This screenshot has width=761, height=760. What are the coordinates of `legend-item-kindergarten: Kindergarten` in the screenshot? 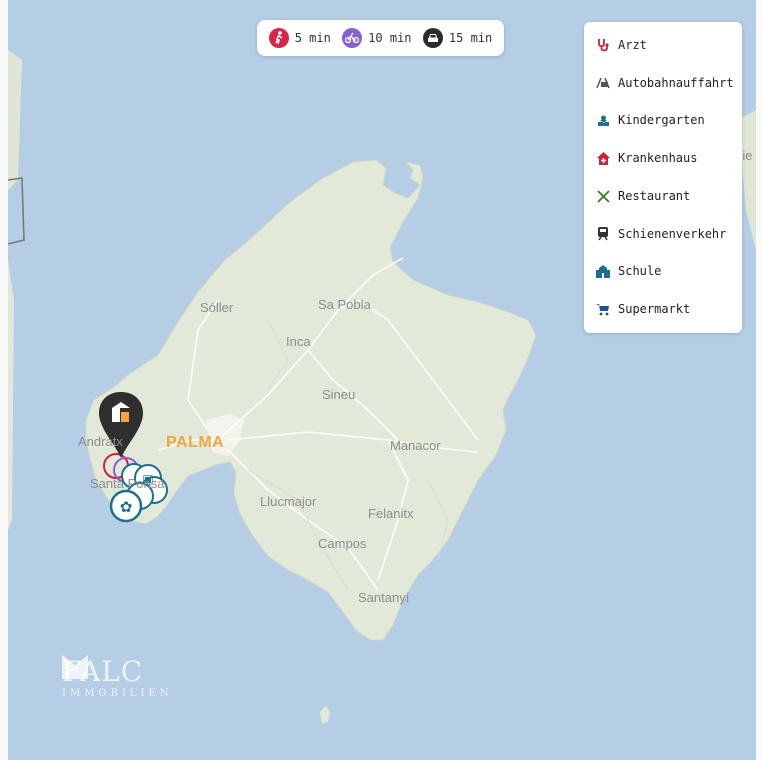 It's located at (650, 120).